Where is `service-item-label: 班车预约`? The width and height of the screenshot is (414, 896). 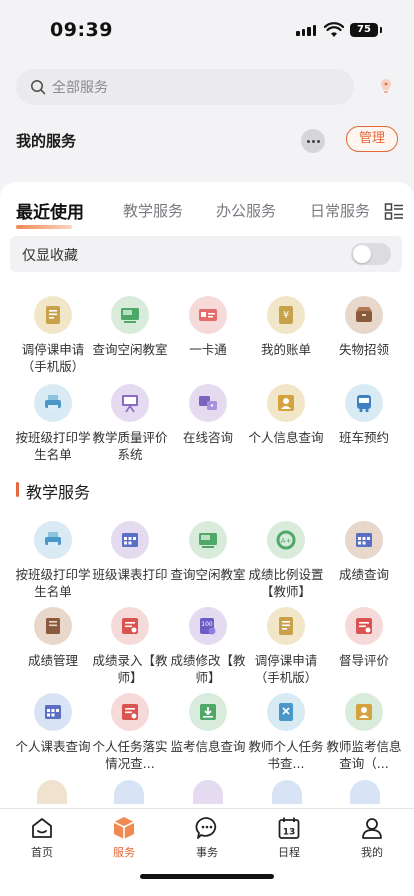
service-item-label: 班车预约 is located at coordinates (363, 437).